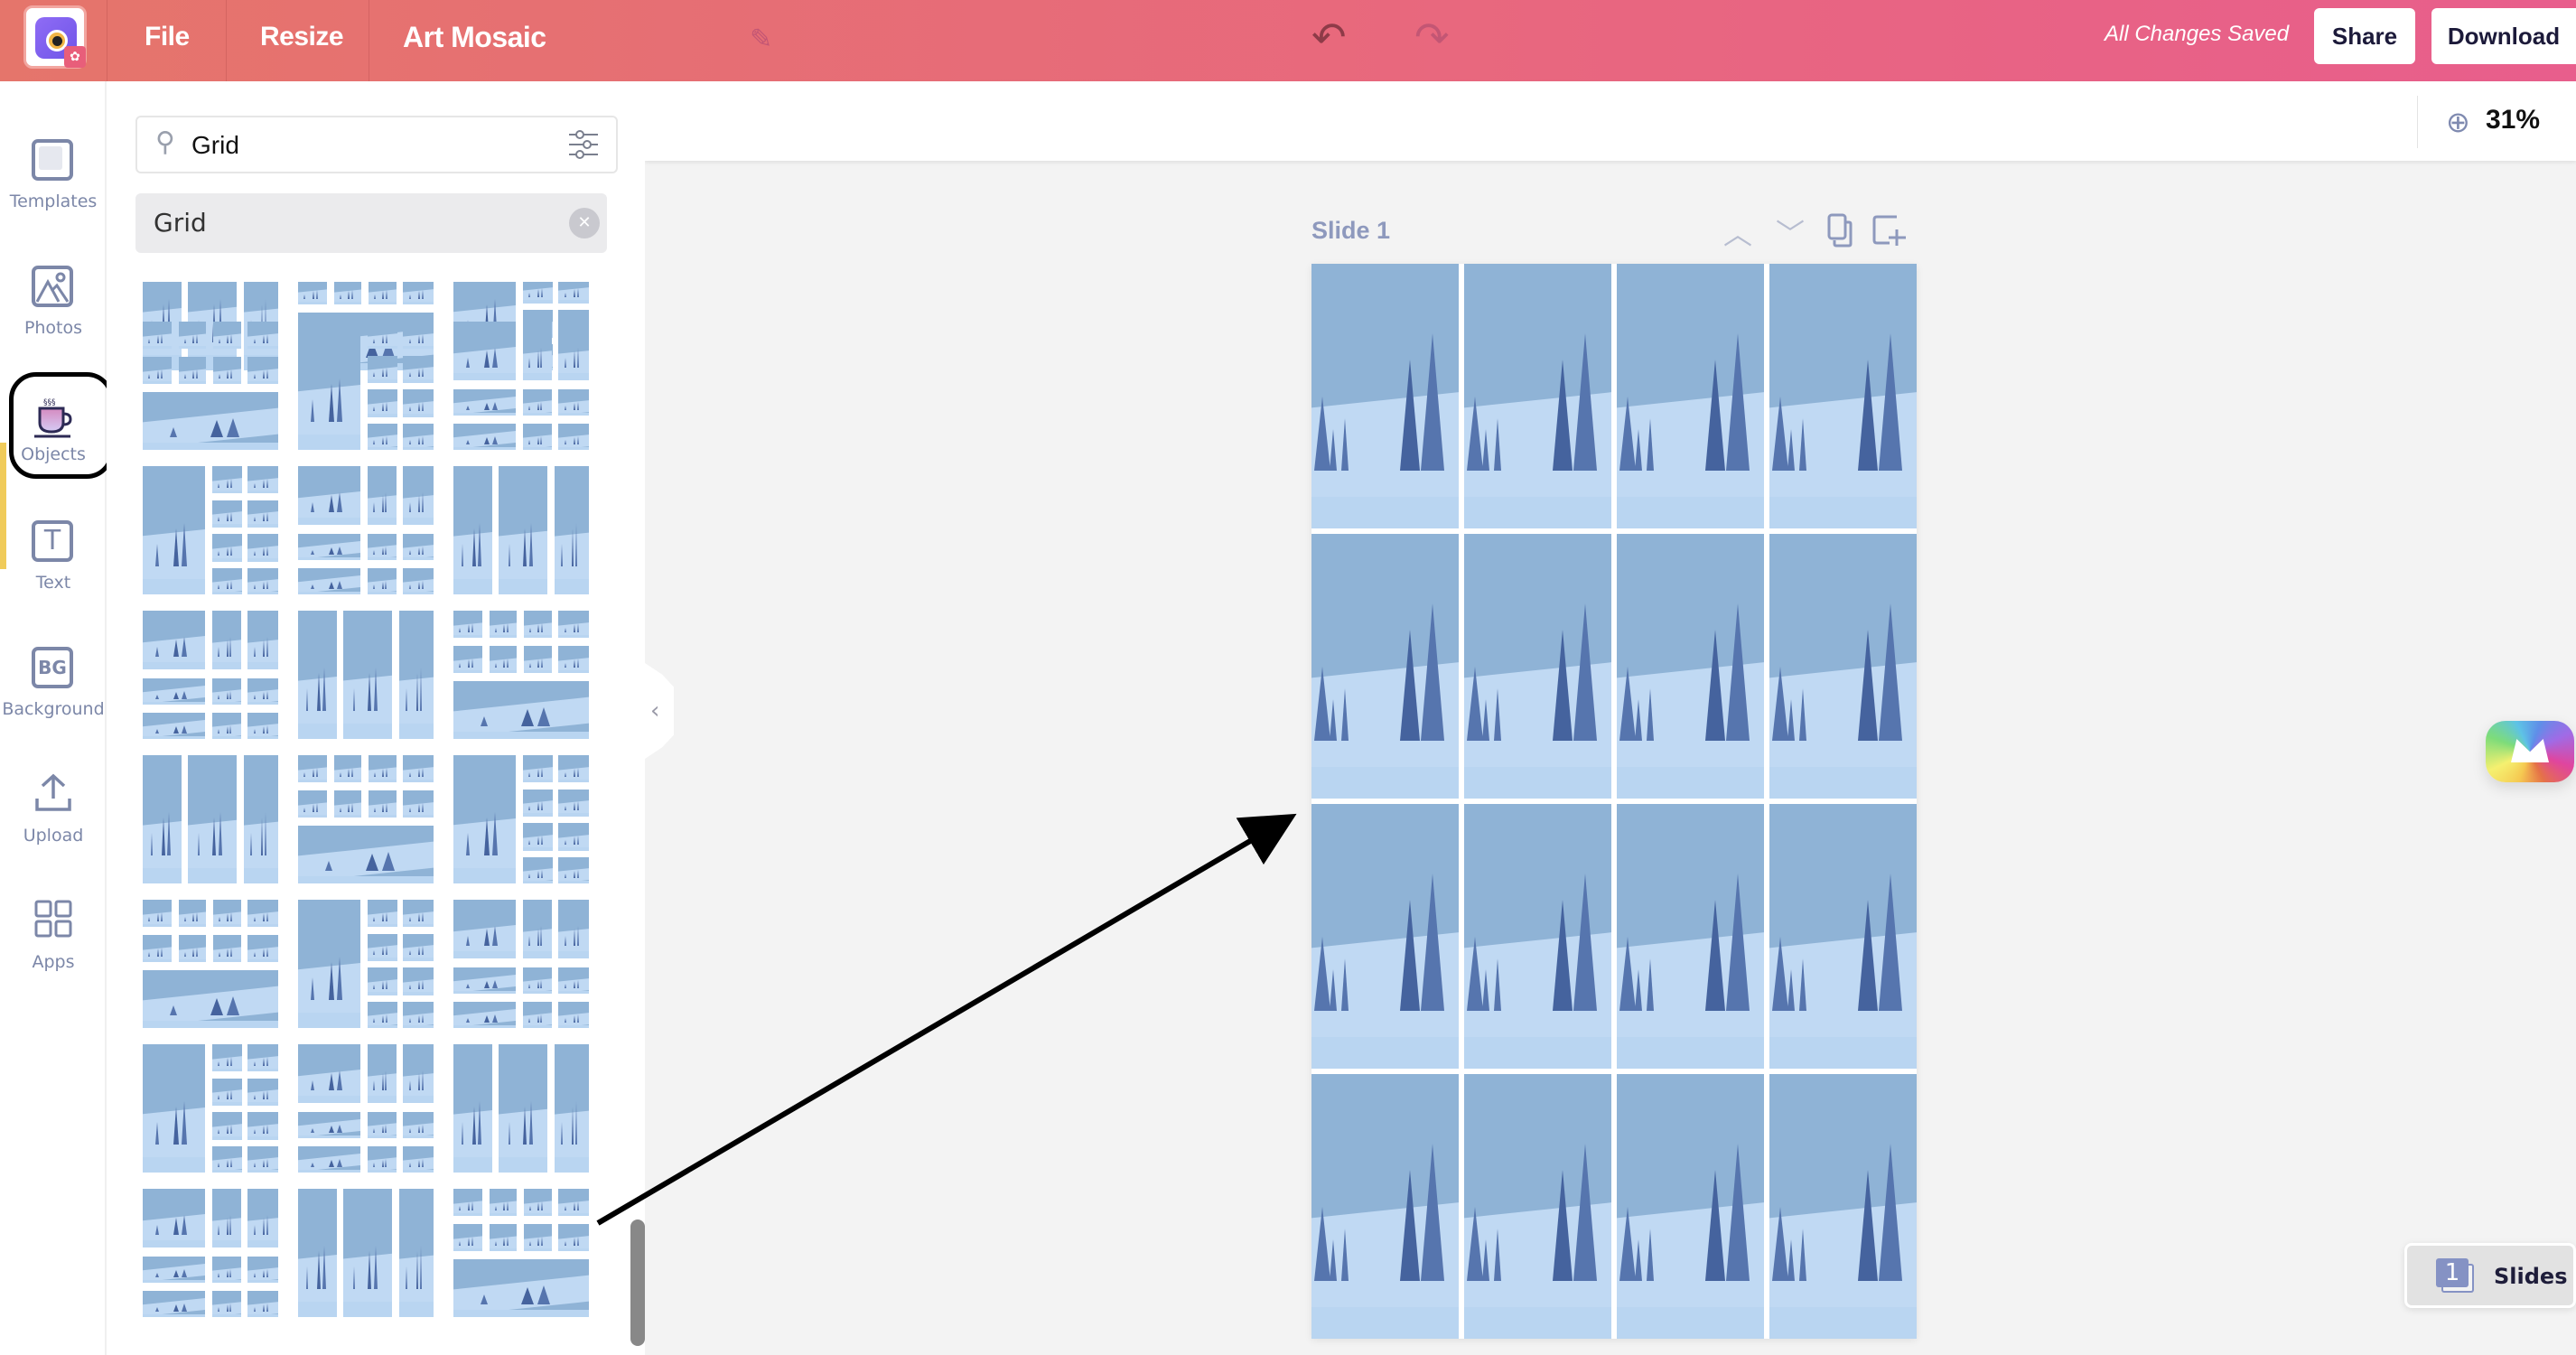  I want to click on search-icon: ⚲, so click(165, 142).